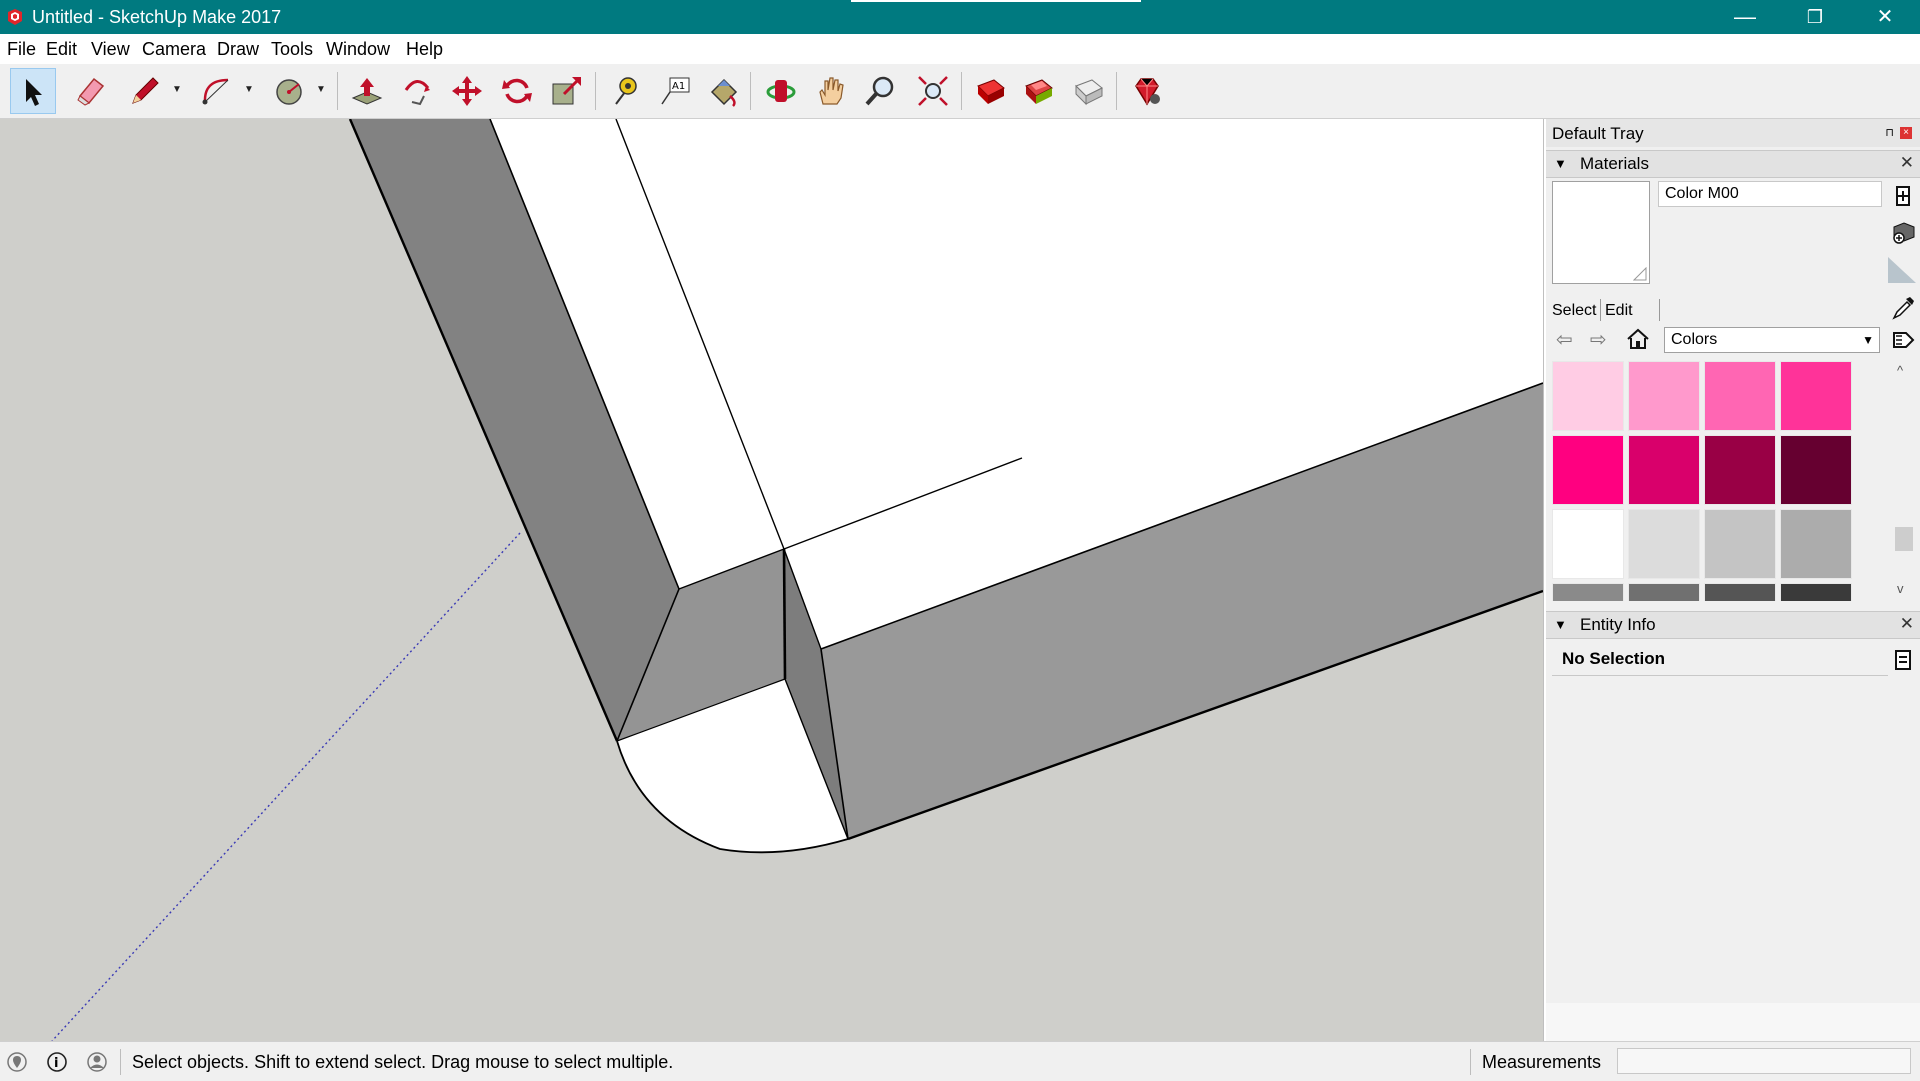  What do you see at coordinates (933, 91) in the screenshot?
I see `zoom-extents-tool-button` at bounding box center [933, 91].